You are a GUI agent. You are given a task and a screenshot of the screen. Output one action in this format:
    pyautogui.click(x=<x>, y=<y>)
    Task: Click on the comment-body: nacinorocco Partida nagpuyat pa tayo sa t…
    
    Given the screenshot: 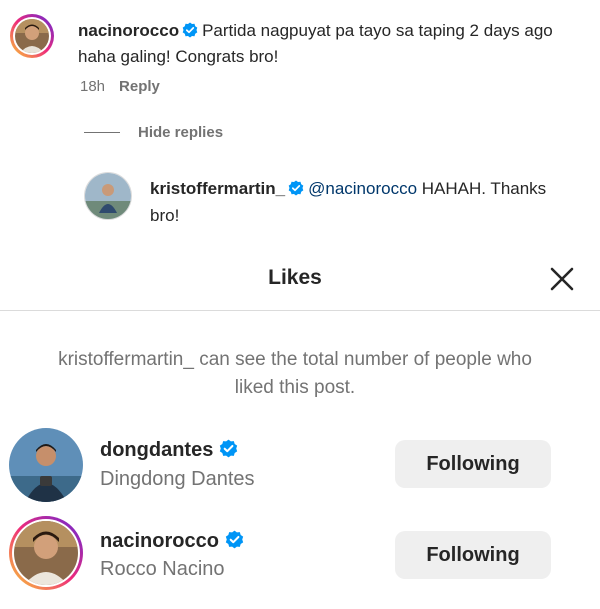 What is the action you would take?
    pyautogui.click(x=338, y=44)
    